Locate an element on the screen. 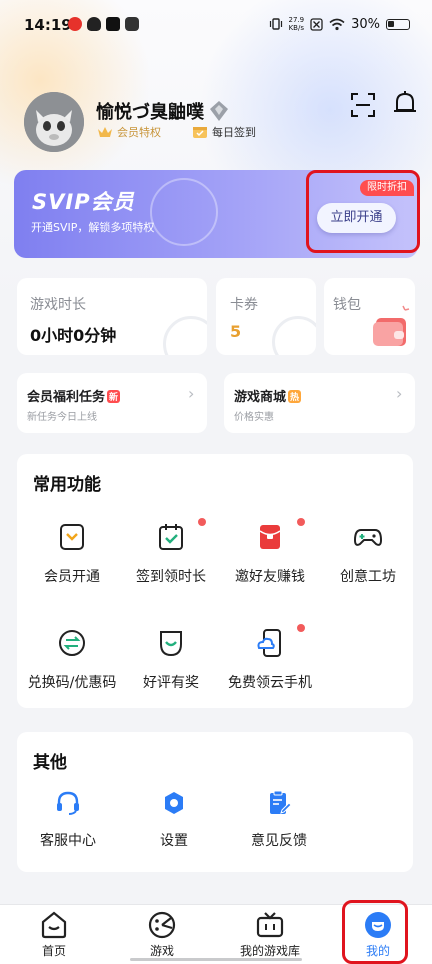 The image size is (432, 964). net-speed-unit: KB/s is located at coordinates (296, 28).